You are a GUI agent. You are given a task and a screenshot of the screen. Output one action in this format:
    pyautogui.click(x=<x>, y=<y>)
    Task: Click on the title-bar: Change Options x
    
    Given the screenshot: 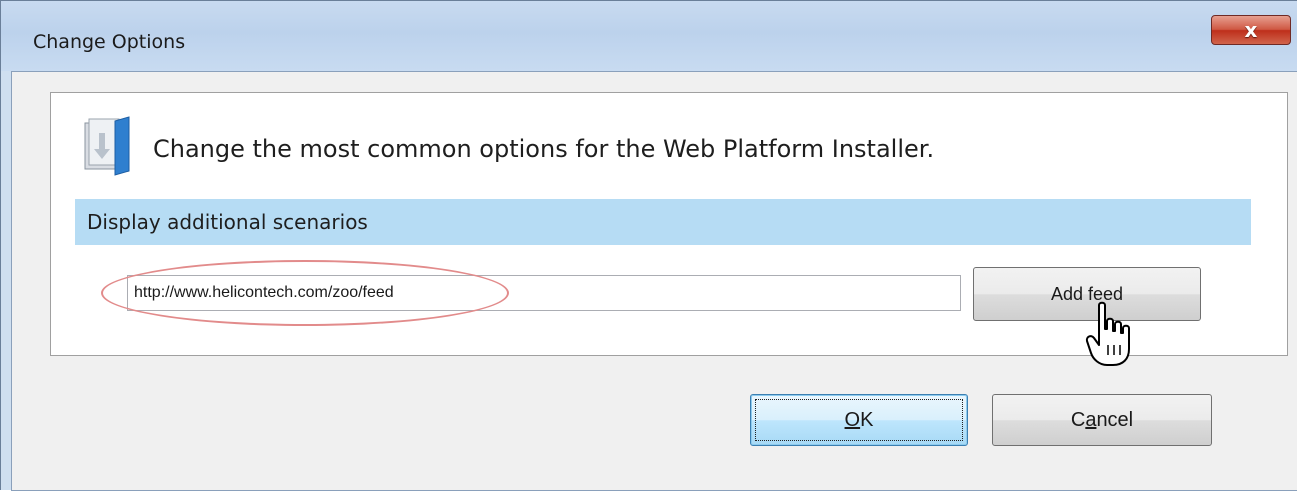 What is the action you would take?
    pyautogui.click(x=649, y=36)
    